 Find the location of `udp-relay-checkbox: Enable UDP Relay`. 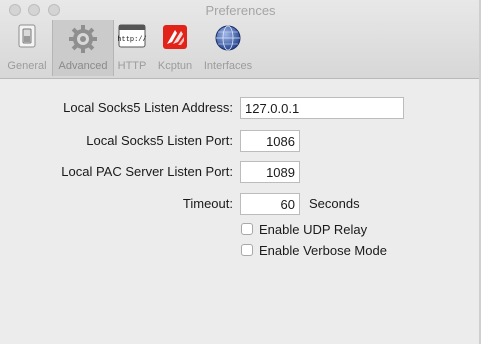

udp-relay-checkbox: Enable UDP Relay is located at coordinates (340, 230).